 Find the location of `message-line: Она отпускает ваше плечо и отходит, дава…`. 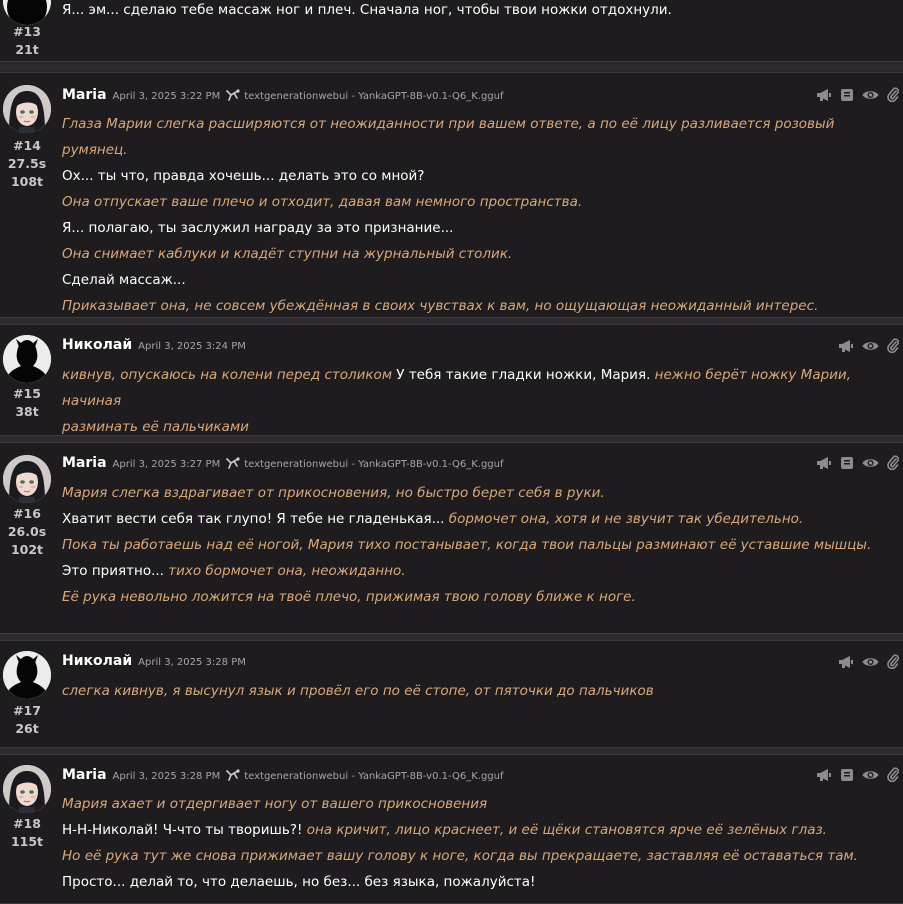

message-line: Она отпускает ваше плечо и отходит, дава… is located at coordinates (477, 202).